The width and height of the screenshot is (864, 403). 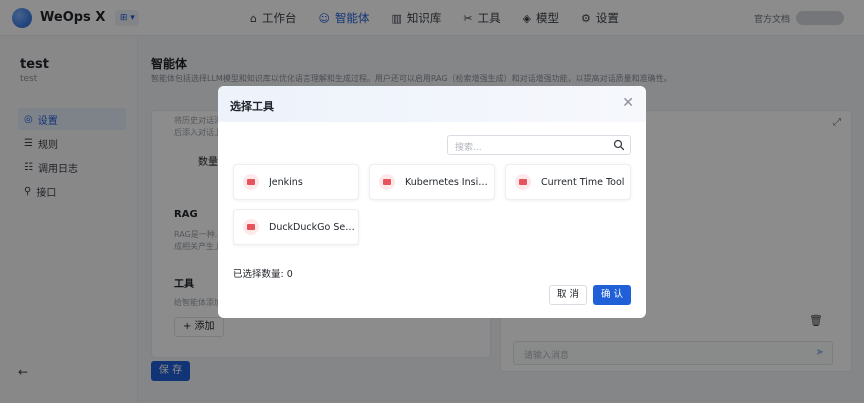 I want to click on modal-header: 选择工具 ✕, so click(x=432, y=104).